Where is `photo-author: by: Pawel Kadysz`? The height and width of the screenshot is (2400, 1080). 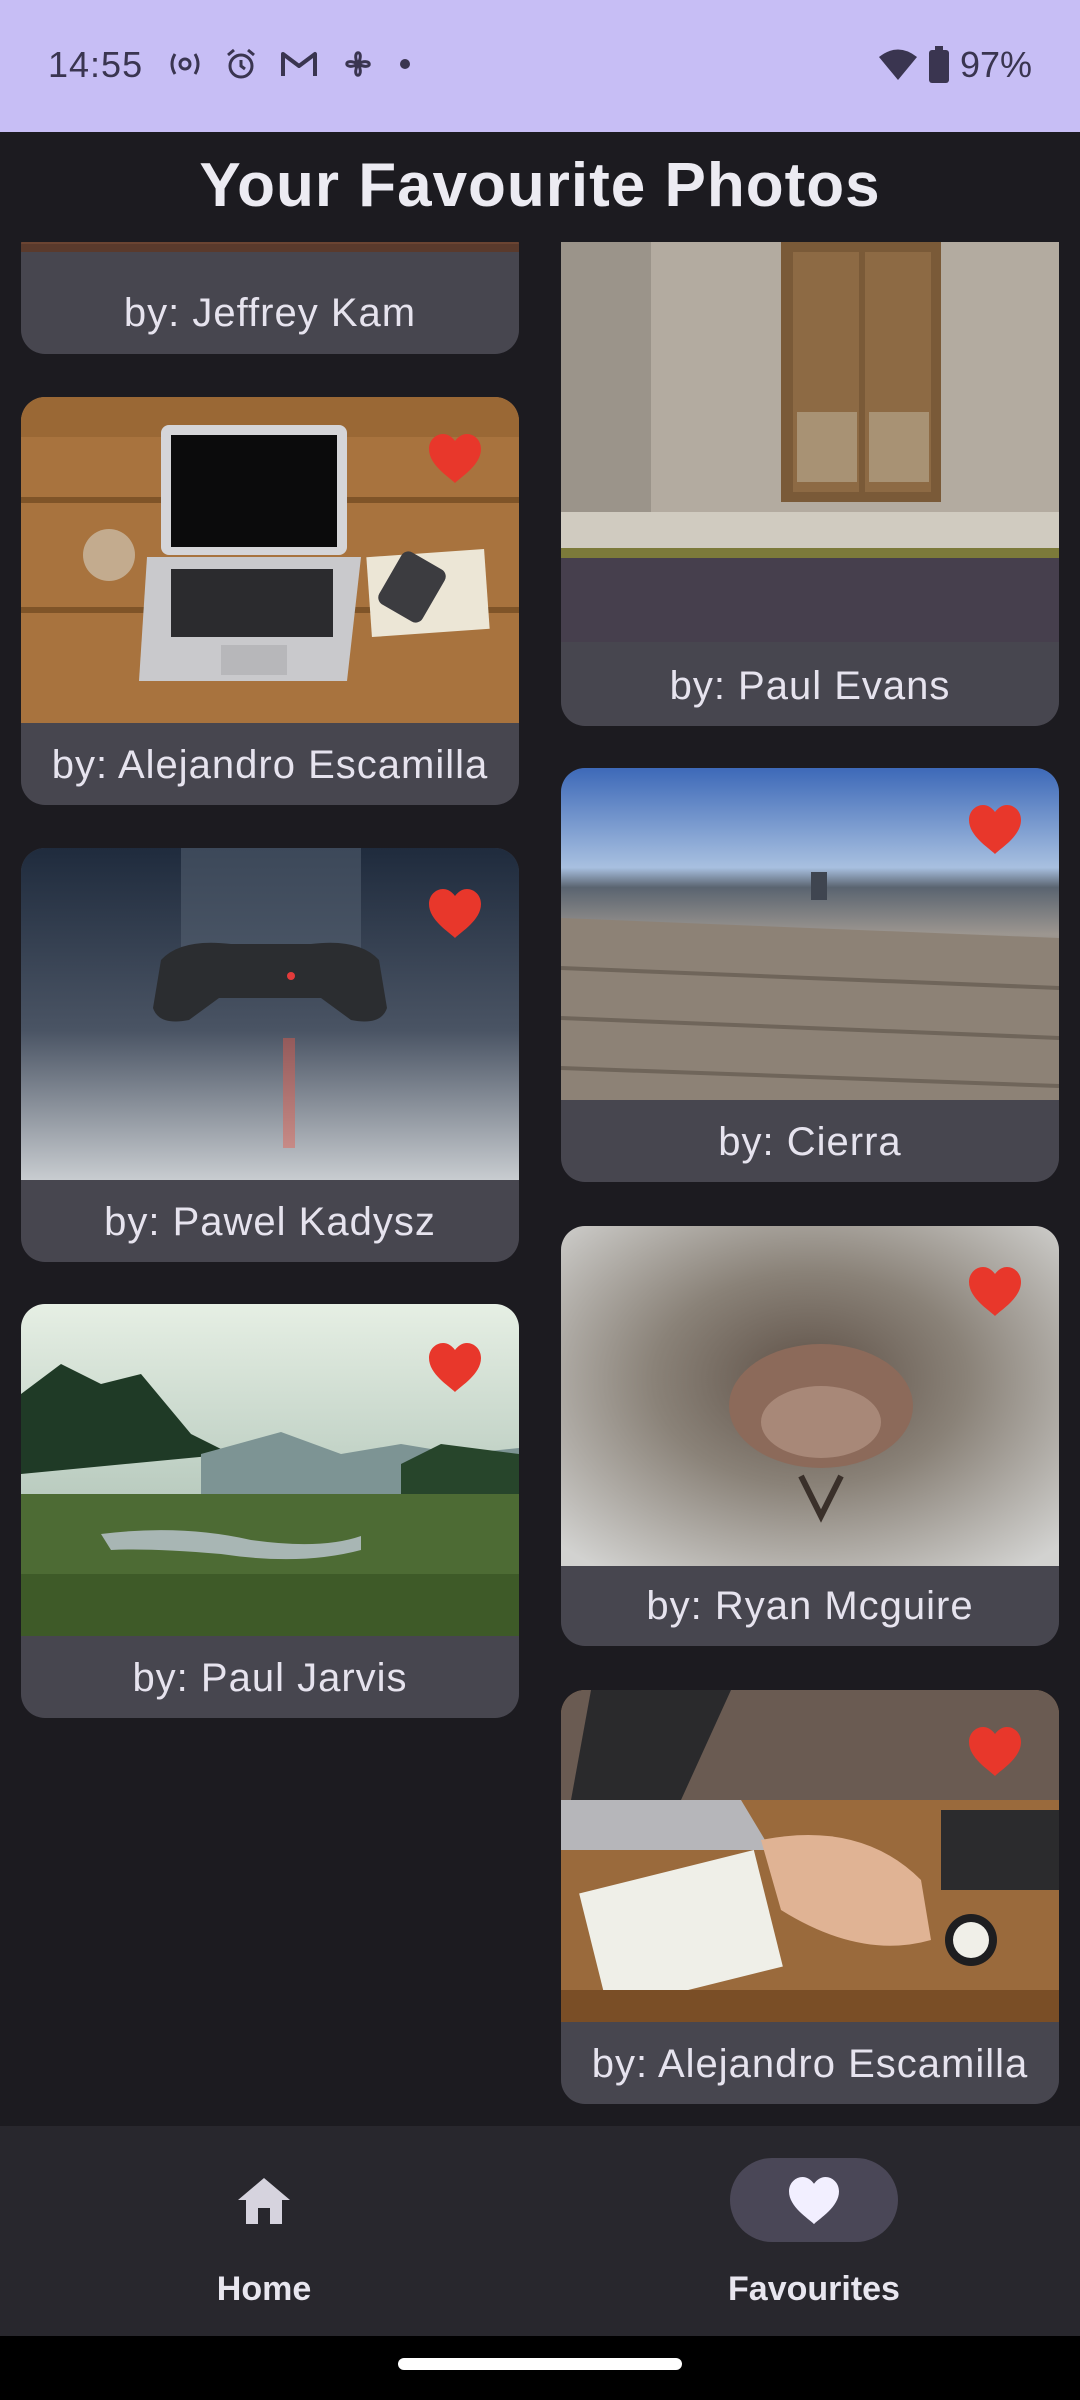 photo-author: by: Pawel Kadysz is located at coordinates (270, 1222).